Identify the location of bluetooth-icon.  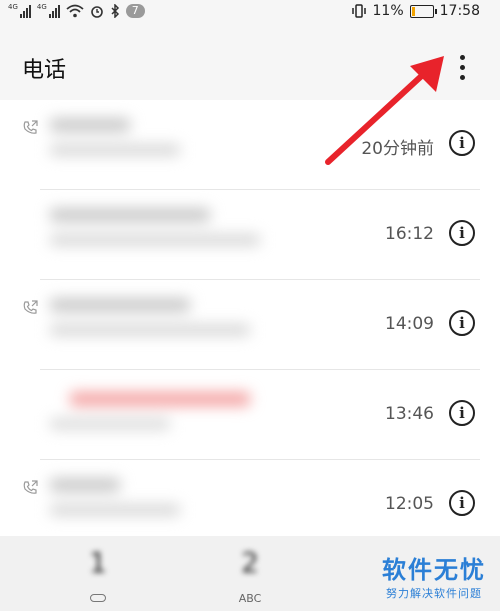
(115, 11).